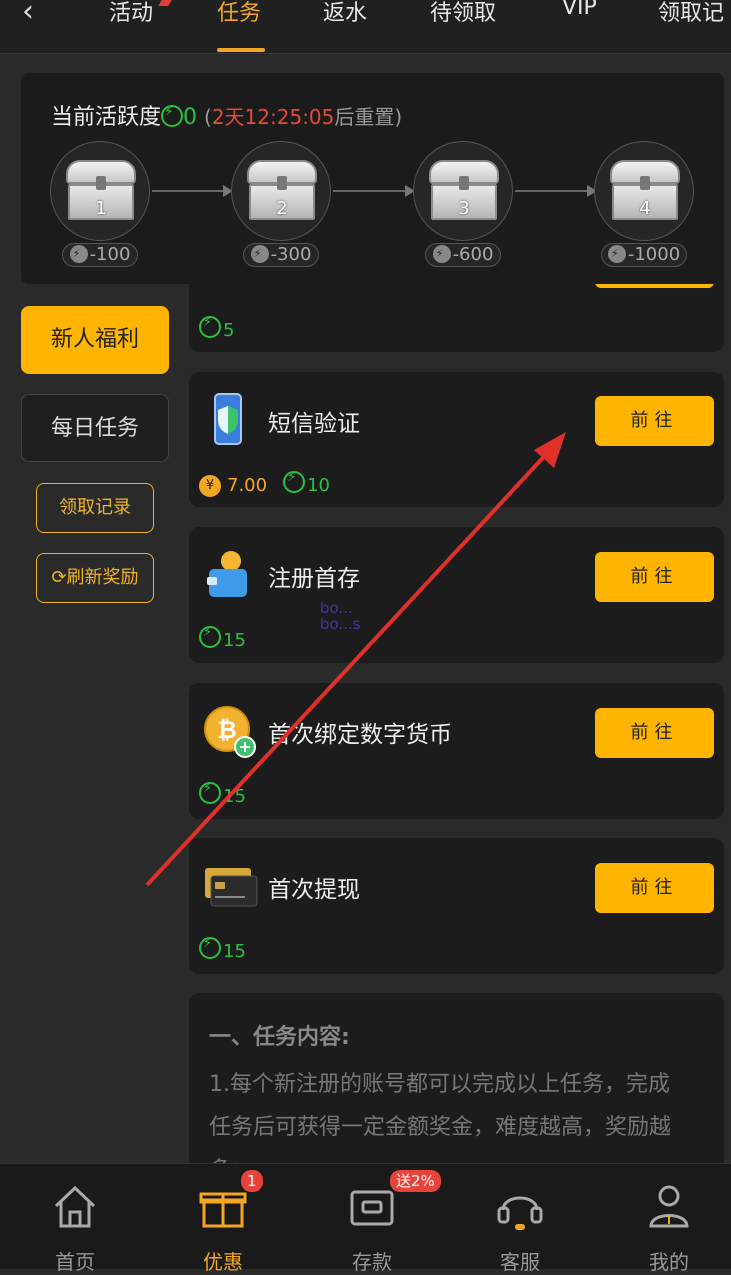 The height and width of the screenshot is (1275, 731). I want to click on tab-tasks: 任务, so click(239, 13).